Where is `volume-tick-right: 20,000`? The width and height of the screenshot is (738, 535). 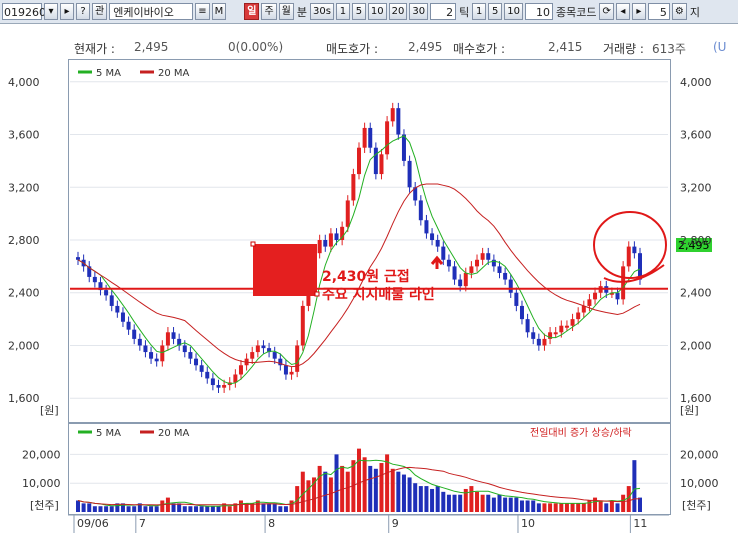
volume-tick-right: 20,000 is located at coordinates (699, 454).